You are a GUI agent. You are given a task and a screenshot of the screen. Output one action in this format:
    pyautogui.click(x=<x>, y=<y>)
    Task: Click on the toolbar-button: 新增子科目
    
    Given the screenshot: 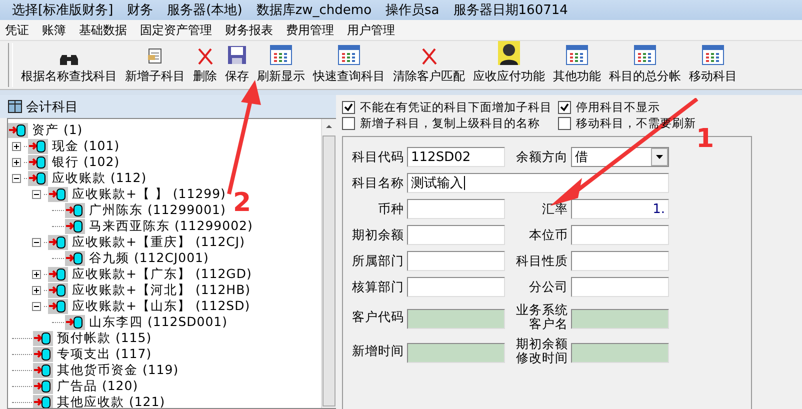 What is the action you would take?
    pyautogui.click(x=155, y=65)
    